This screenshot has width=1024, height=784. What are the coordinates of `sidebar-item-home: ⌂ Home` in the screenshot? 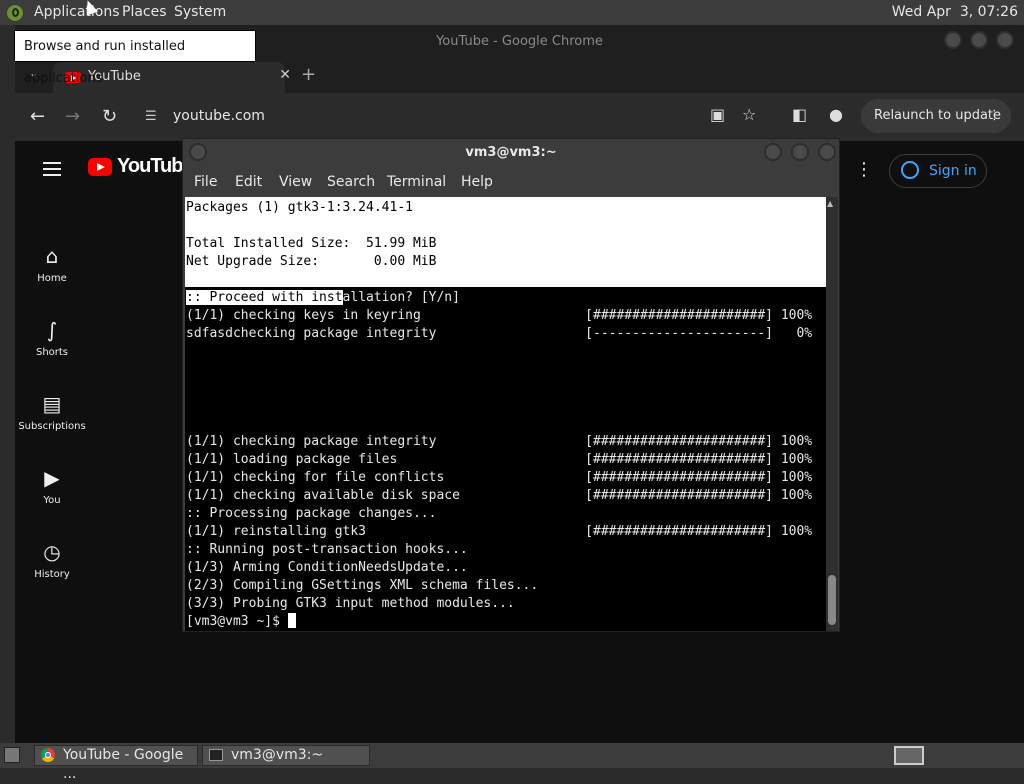 It's located at (52, 264).